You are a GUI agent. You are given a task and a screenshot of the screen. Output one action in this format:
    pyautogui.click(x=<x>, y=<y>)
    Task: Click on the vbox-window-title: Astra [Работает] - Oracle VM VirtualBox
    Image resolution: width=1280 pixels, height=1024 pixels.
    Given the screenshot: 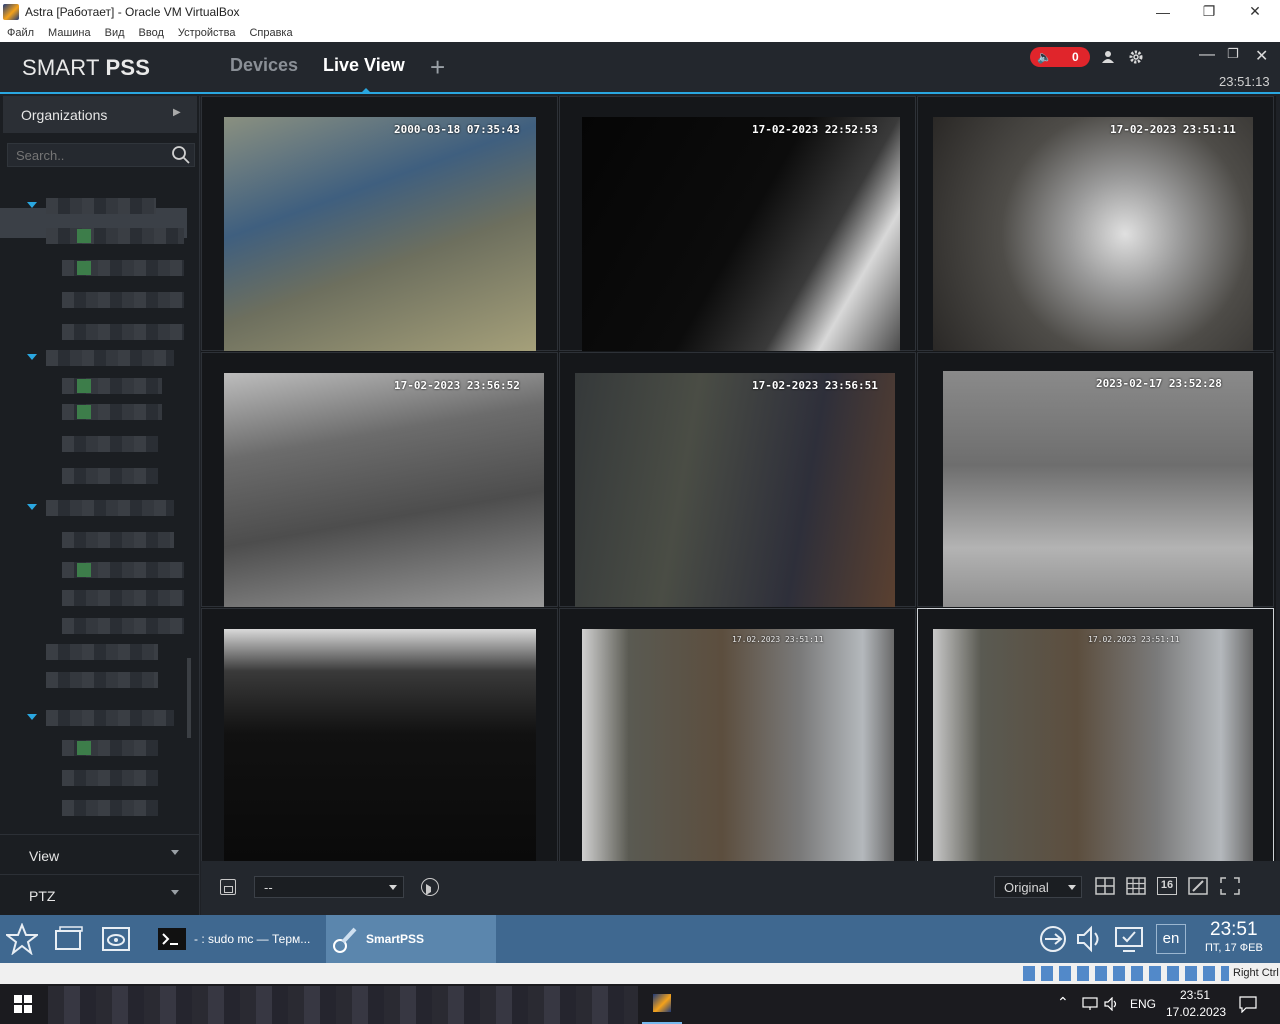 What is the action you would take?
    pyautogui.click(x=132, y=11)
    